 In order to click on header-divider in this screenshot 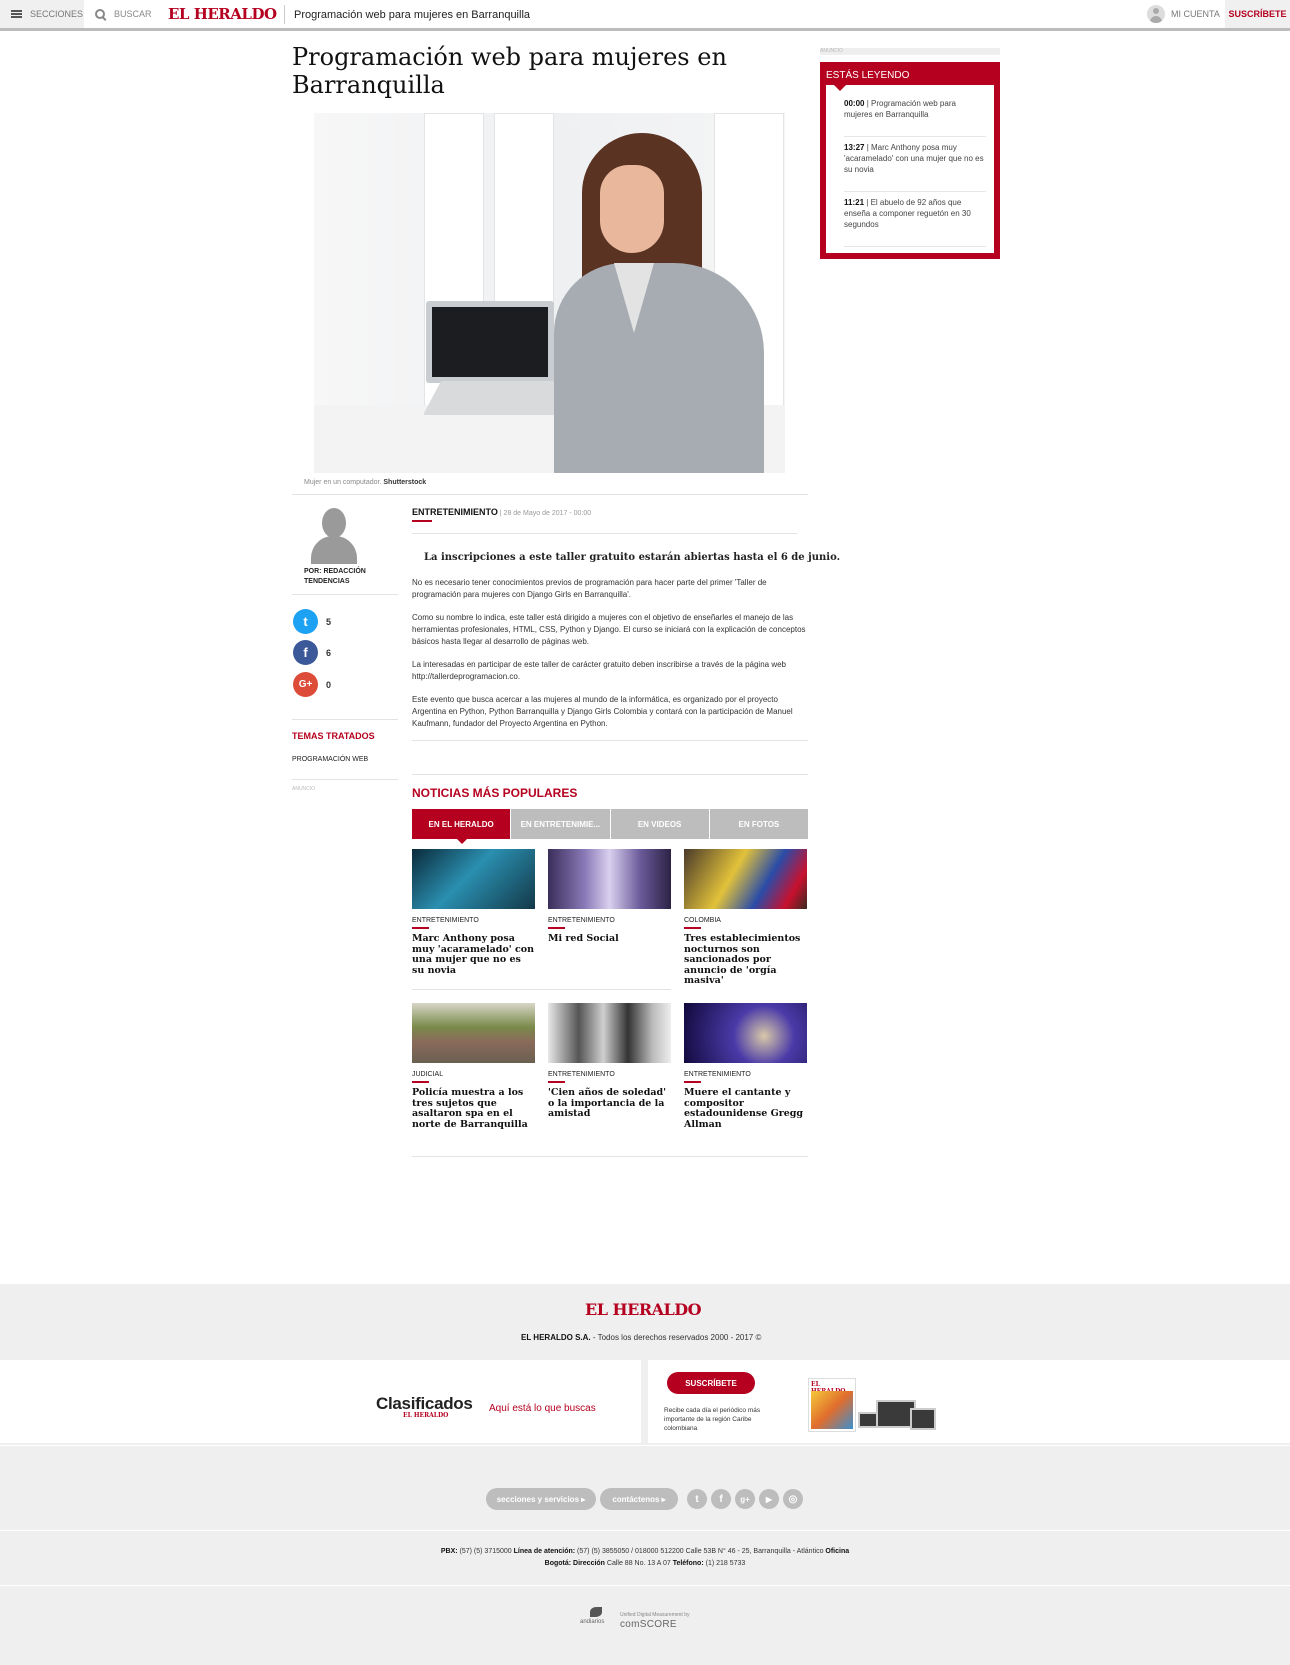, I will do `click(284, 14)`.